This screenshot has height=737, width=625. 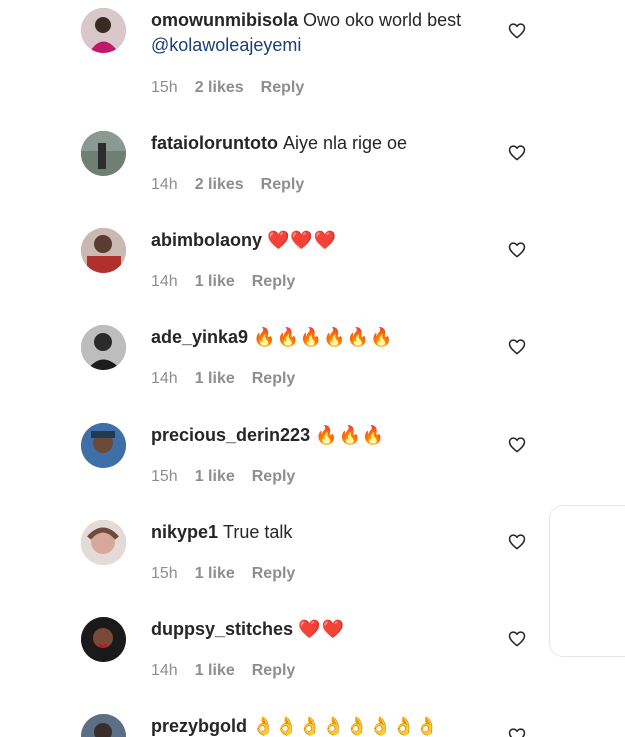 I want to click on comment-item: duppsy_stitches ❤️❤️ 14h 1 like Reply, so click(x=312, y=665).